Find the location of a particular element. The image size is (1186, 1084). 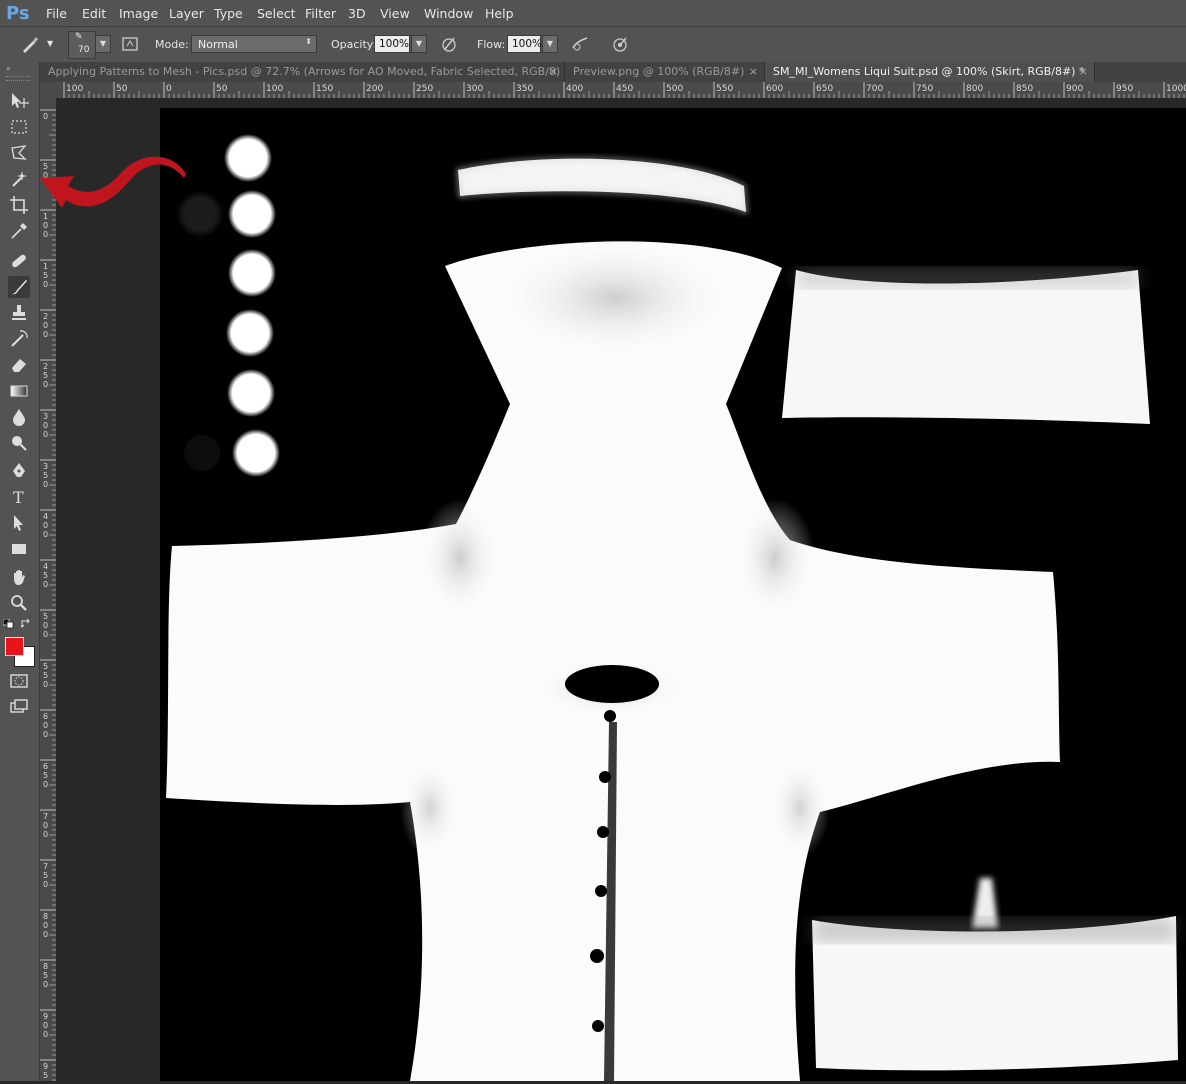

ruler-label: 850 is located at coordinates (1024, 89).